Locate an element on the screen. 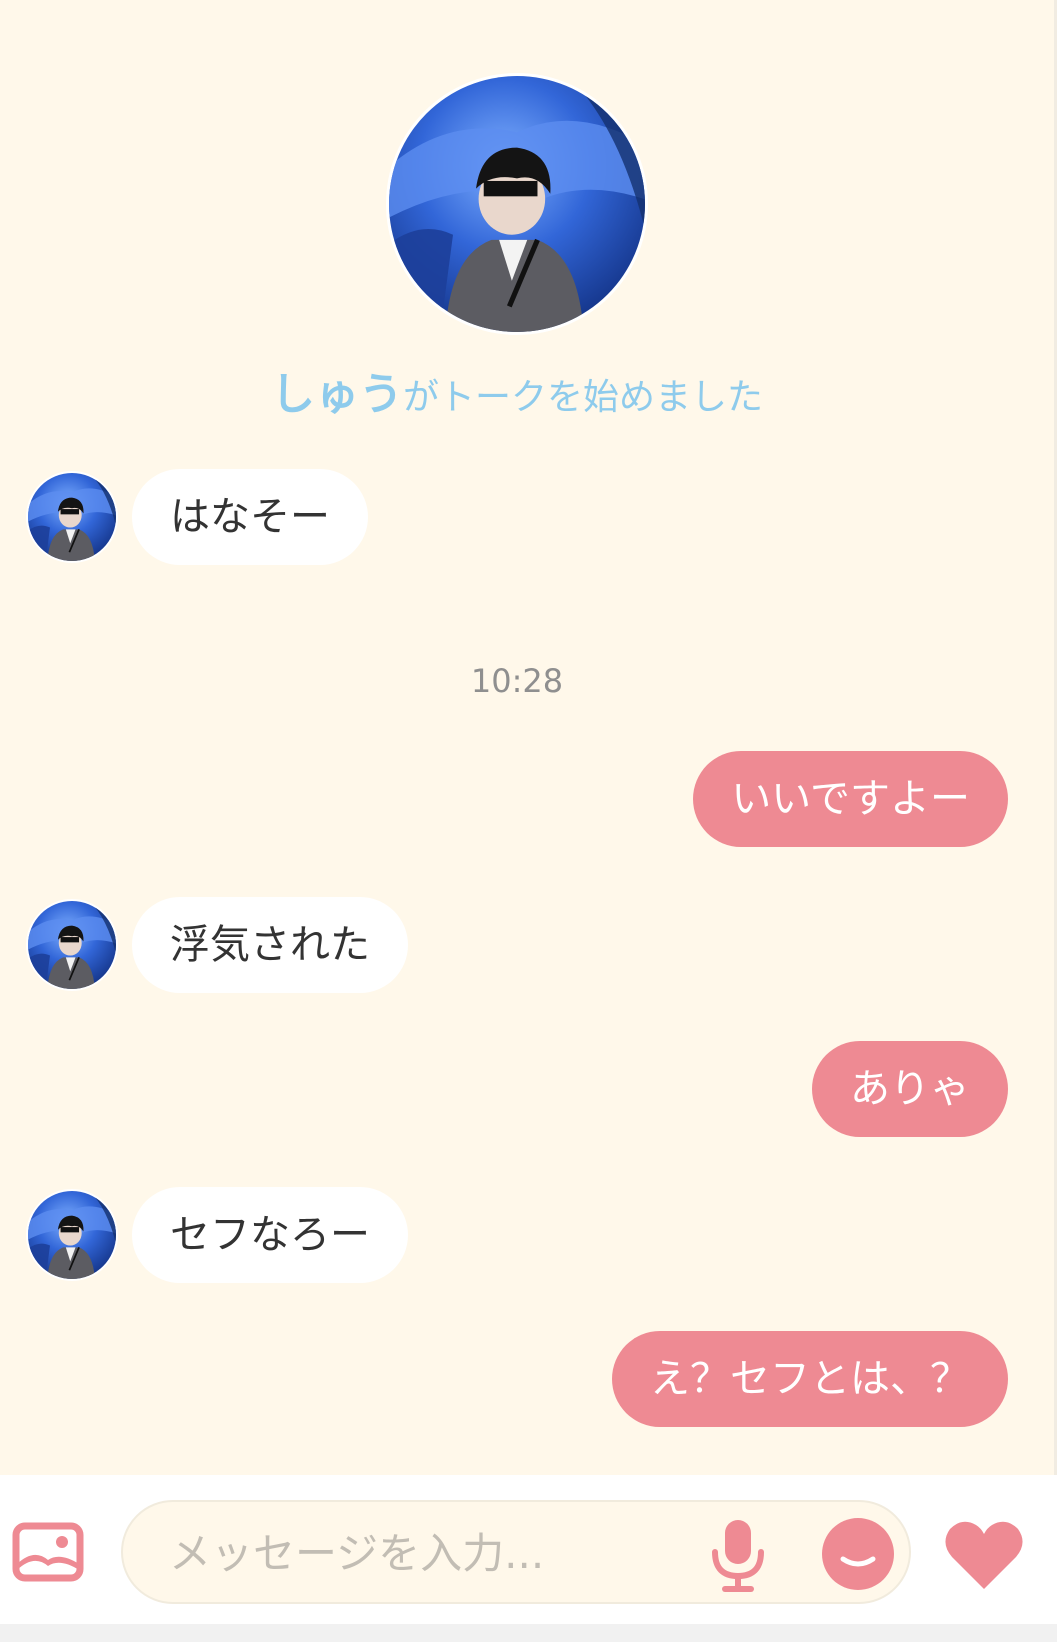 This screenshot has height=1642, width=1057. microphone-icon is located at coordinates (738, 1556).